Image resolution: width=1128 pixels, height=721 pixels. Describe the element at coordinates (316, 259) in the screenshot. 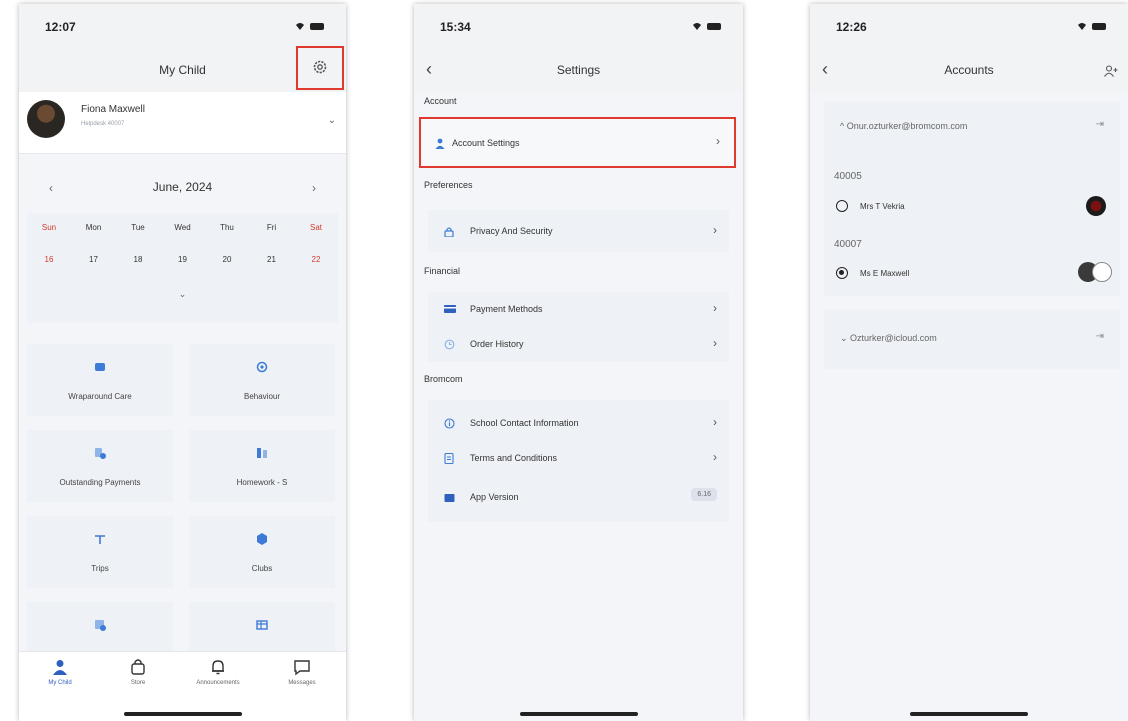

I see `calendar-date: 22` at that location.